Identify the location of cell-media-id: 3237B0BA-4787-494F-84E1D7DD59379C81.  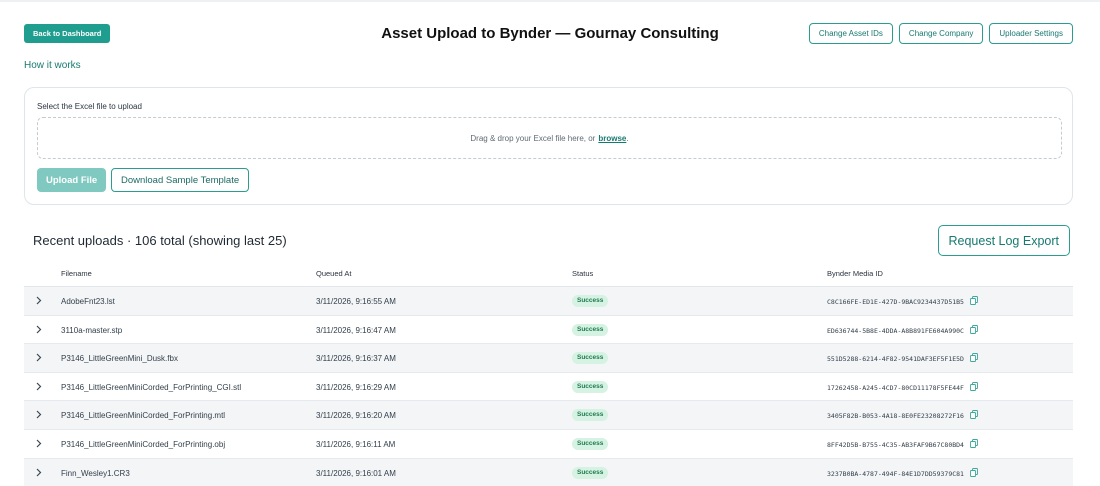
(895, 473).